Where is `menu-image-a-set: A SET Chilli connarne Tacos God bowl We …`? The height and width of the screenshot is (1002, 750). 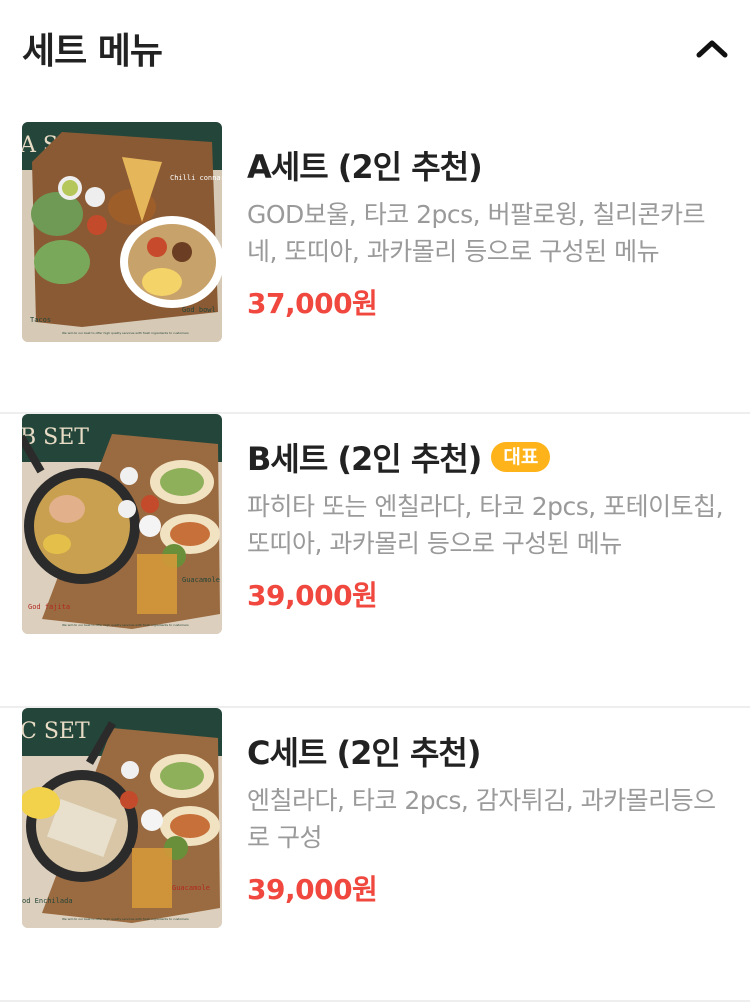
menu-image-a-set: A SET Chilli connarne Tacos God bowl We … is located at coordinates (122, 232).